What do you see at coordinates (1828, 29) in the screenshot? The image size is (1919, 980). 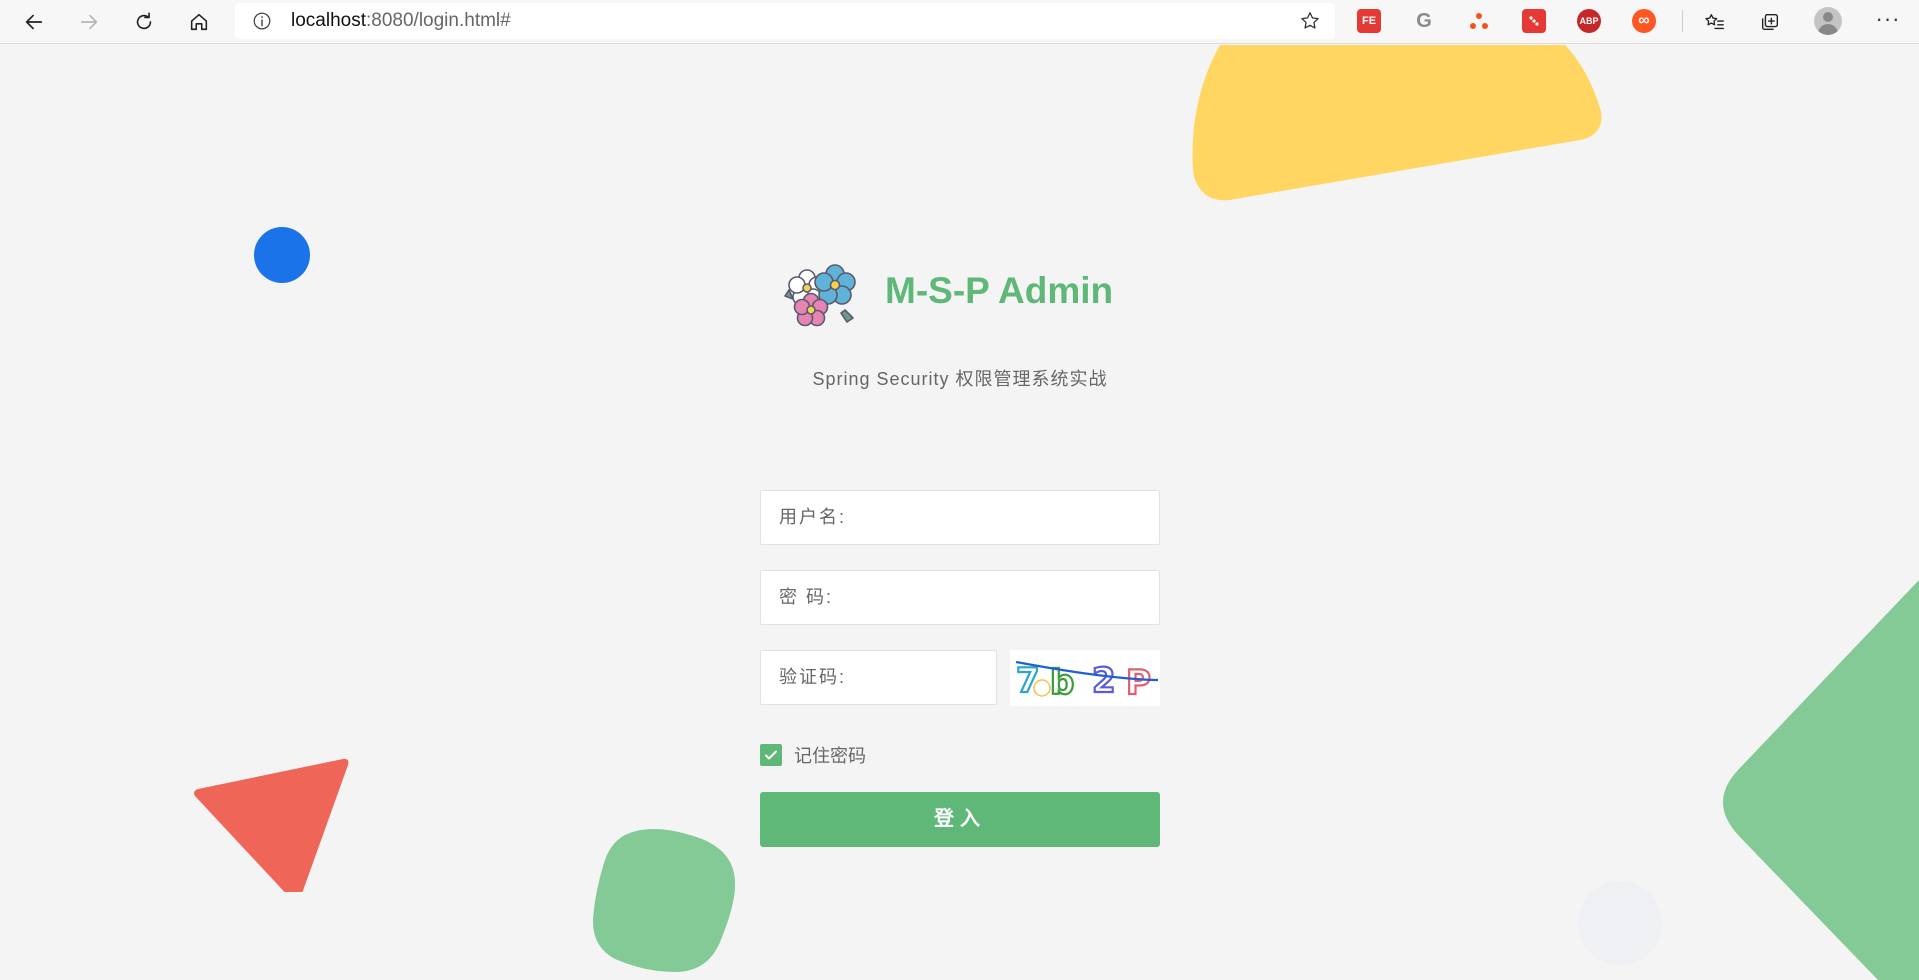 I see `profile-body-icon` at bounding box center [1828, 29].